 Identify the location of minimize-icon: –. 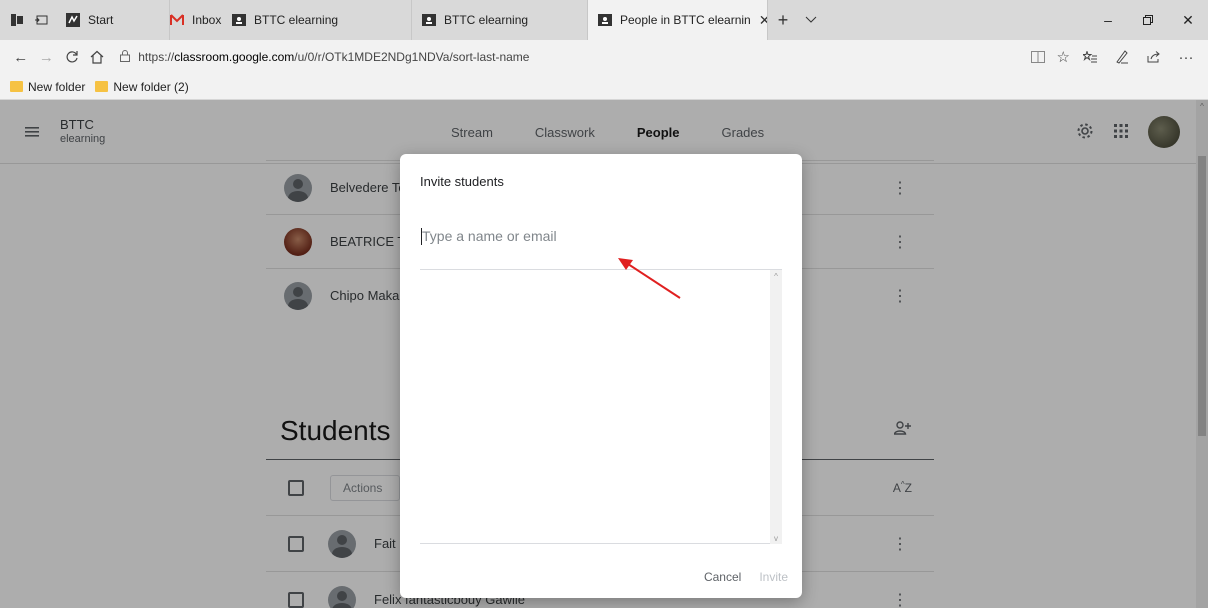
(1108, 20).